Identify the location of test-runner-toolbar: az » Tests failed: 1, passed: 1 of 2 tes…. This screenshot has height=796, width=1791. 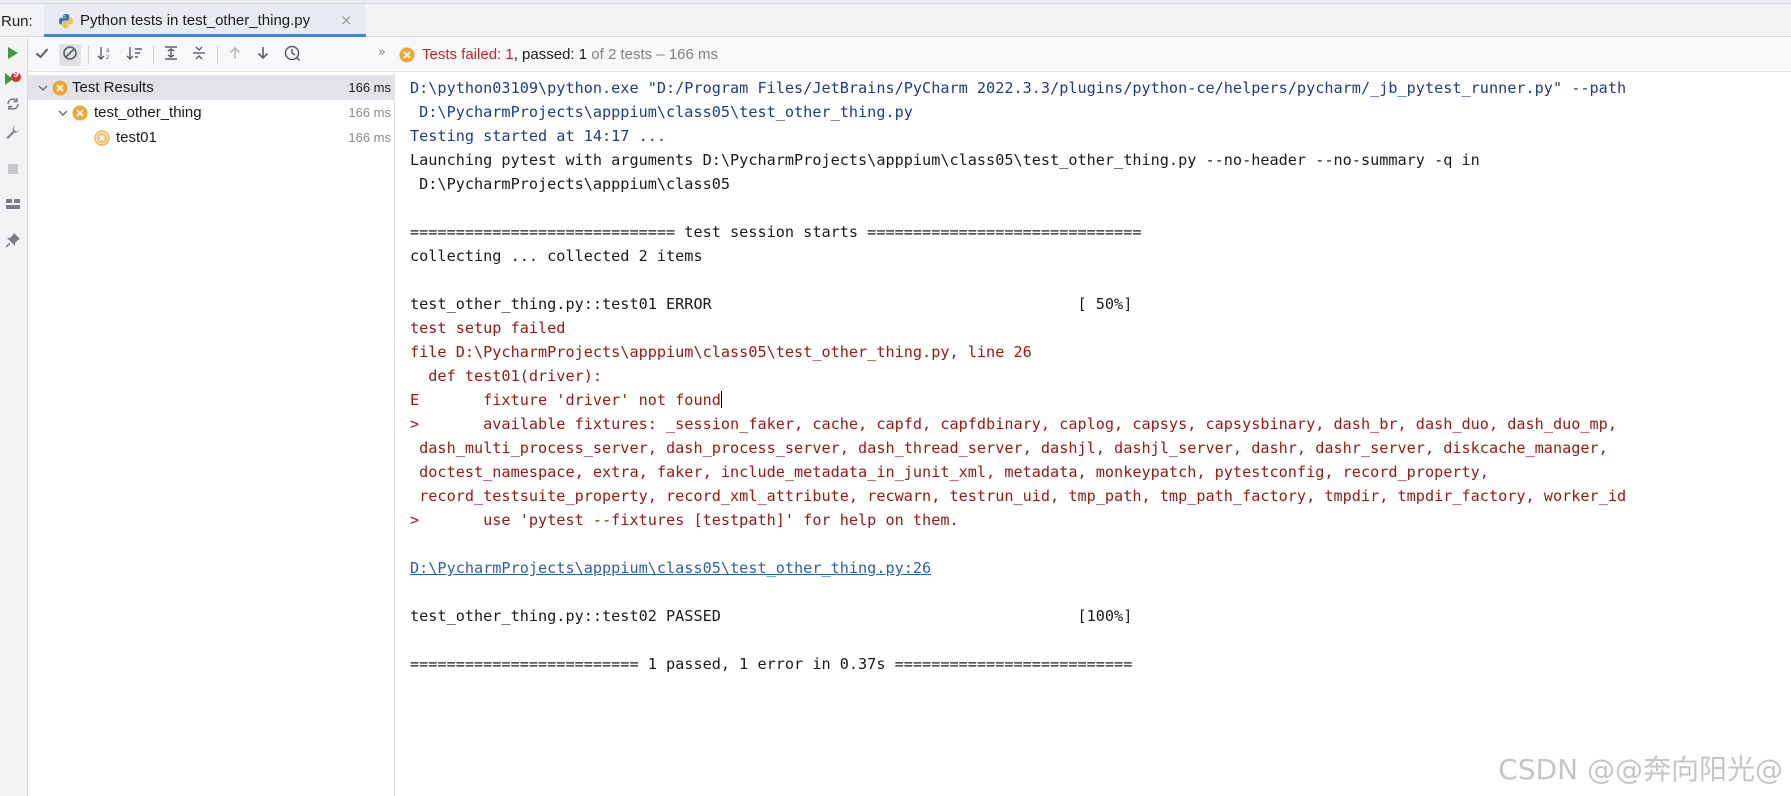
(909, 55).